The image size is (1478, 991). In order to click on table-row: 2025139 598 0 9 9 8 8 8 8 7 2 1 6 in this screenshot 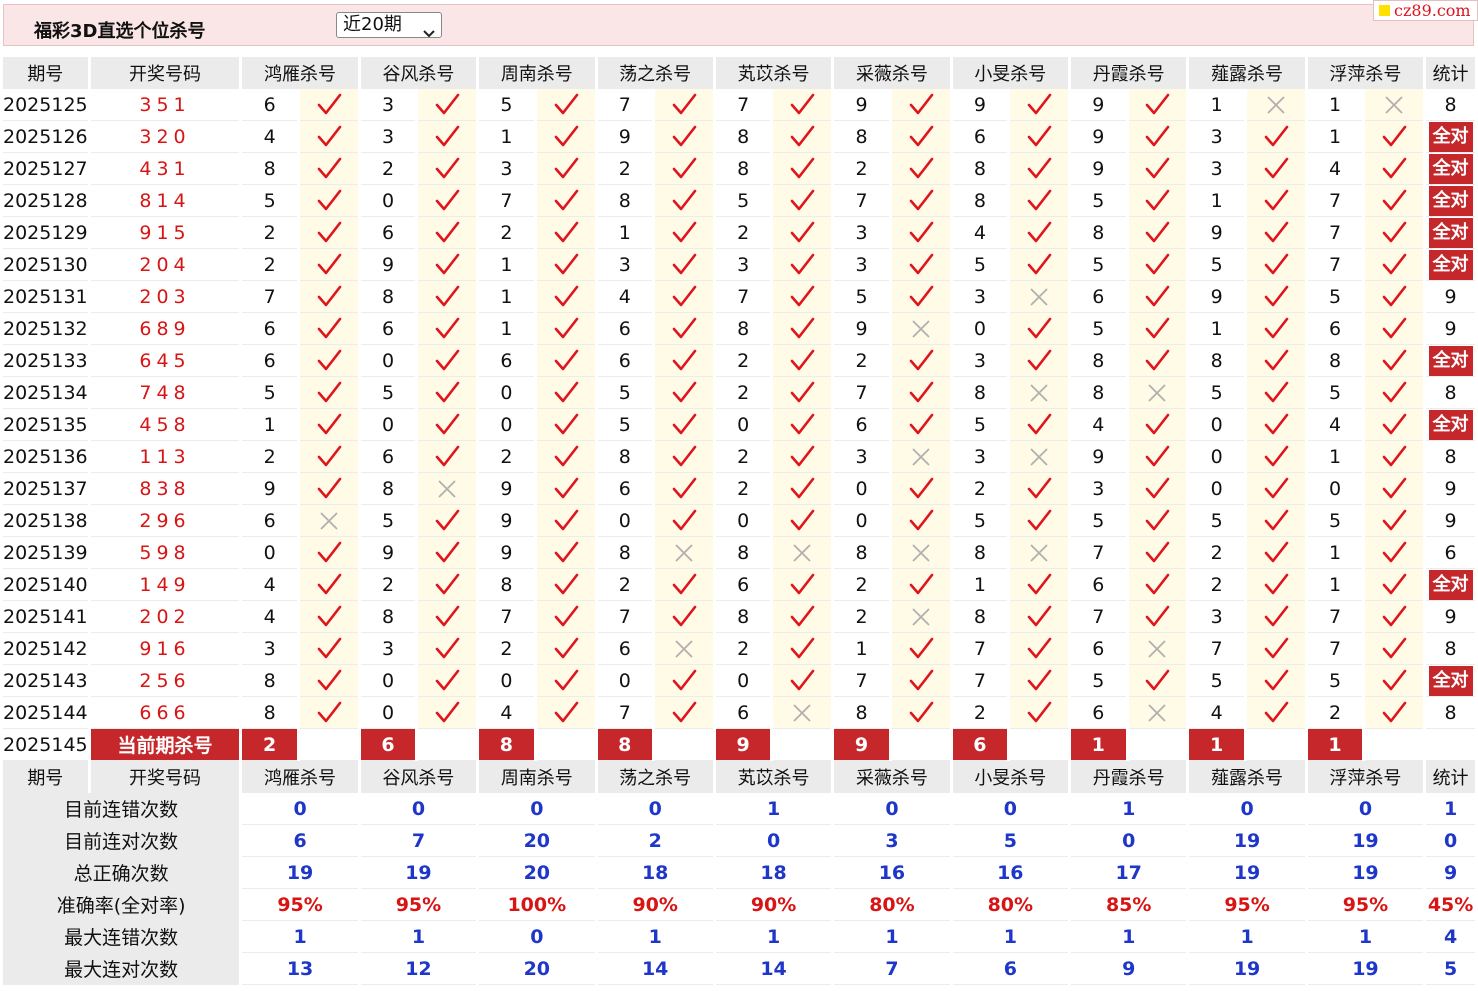, I will do `click(739, 553)`.